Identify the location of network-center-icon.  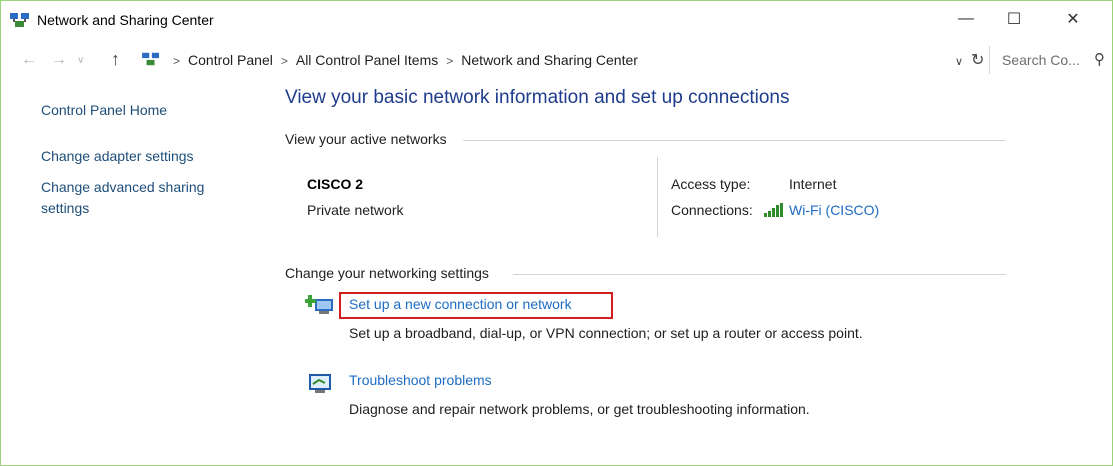
(19, 20).